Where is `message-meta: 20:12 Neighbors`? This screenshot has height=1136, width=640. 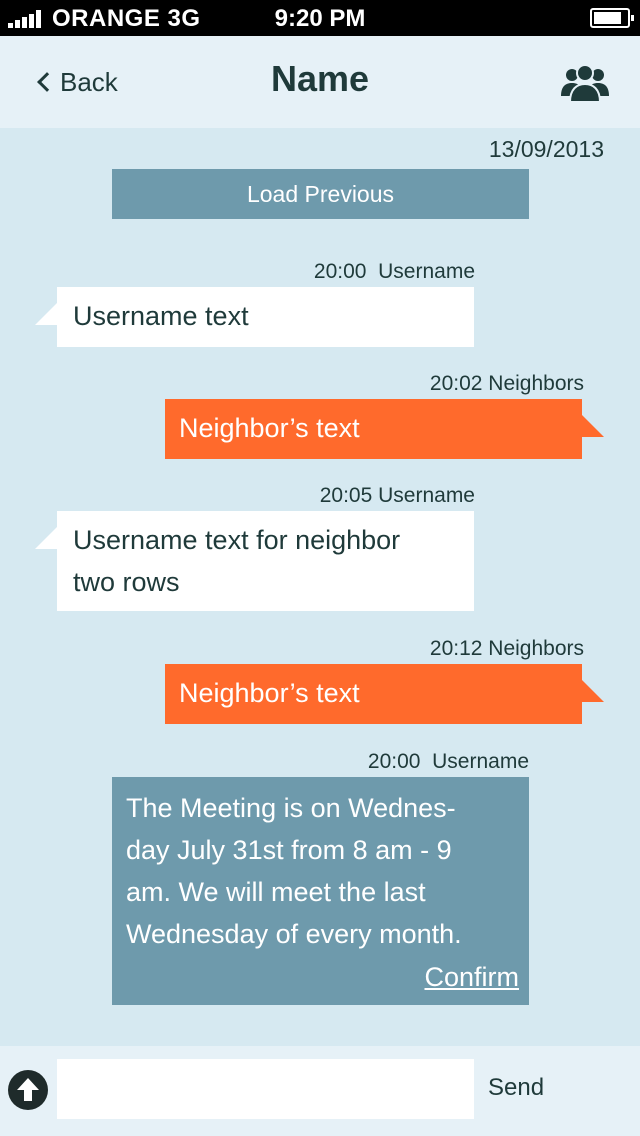 message-meta: 20:12 Neighbors is located at coordinates (506, 648).